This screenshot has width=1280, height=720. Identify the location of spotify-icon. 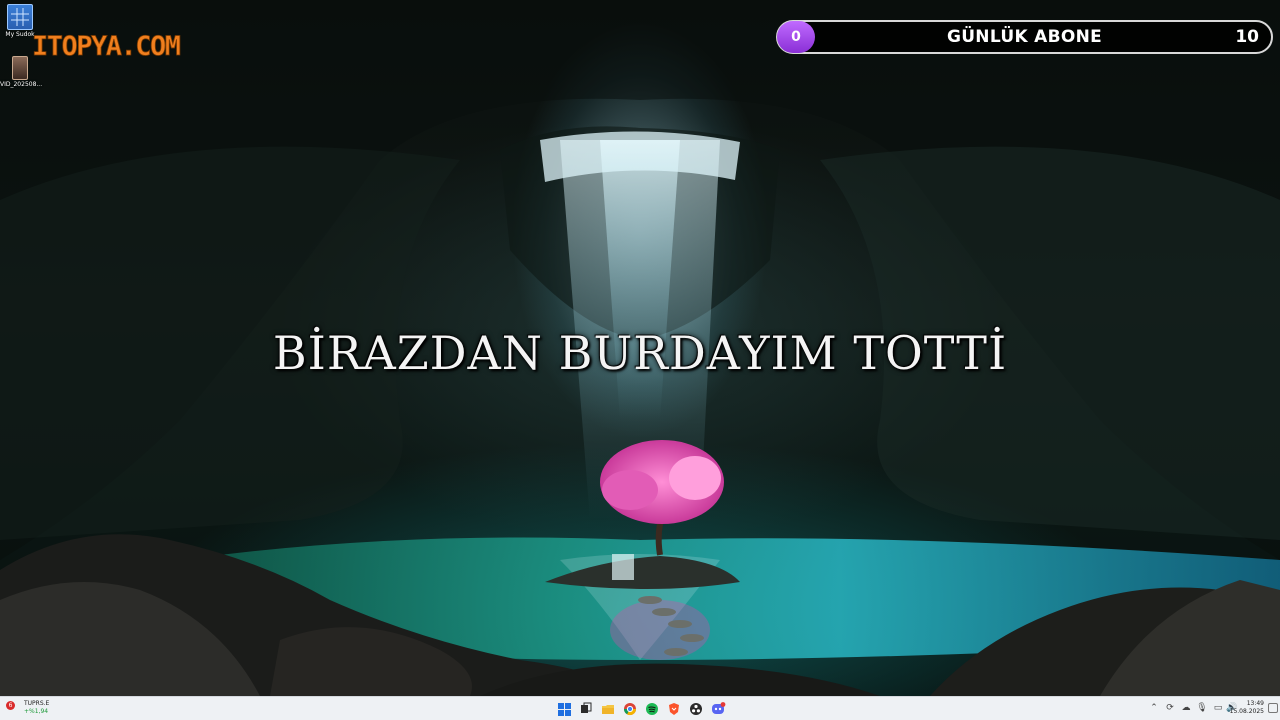
(652, 709).